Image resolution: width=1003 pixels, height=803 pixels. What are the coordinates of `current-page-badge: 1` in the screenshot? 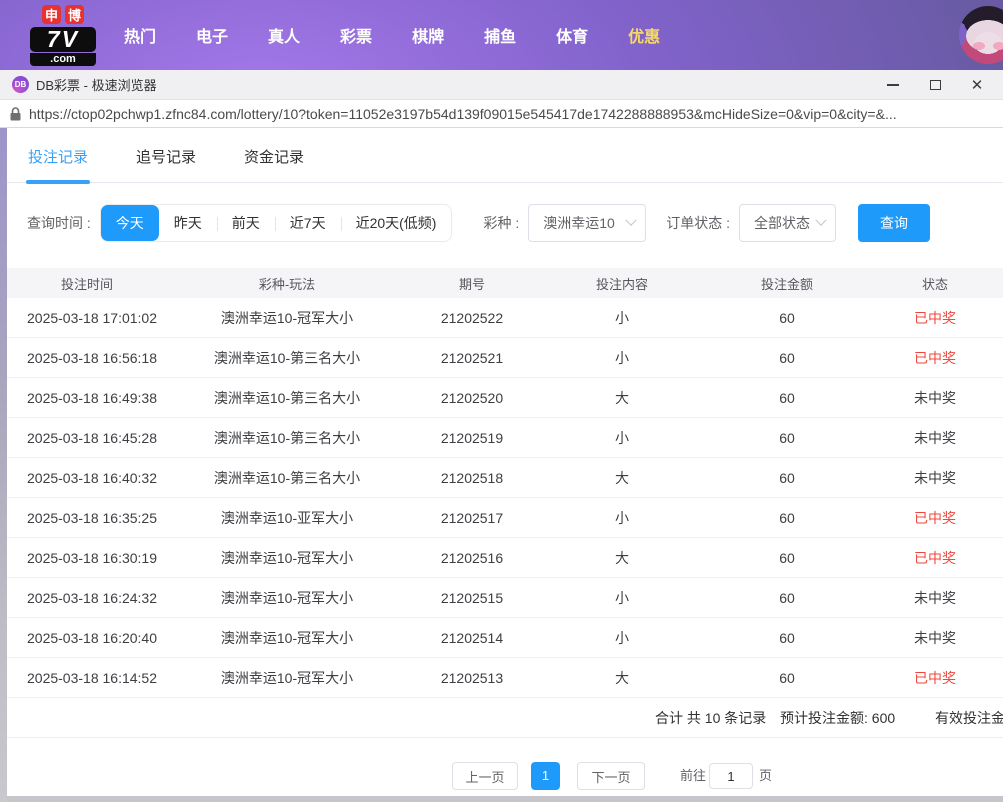 It's located at (545, 776).